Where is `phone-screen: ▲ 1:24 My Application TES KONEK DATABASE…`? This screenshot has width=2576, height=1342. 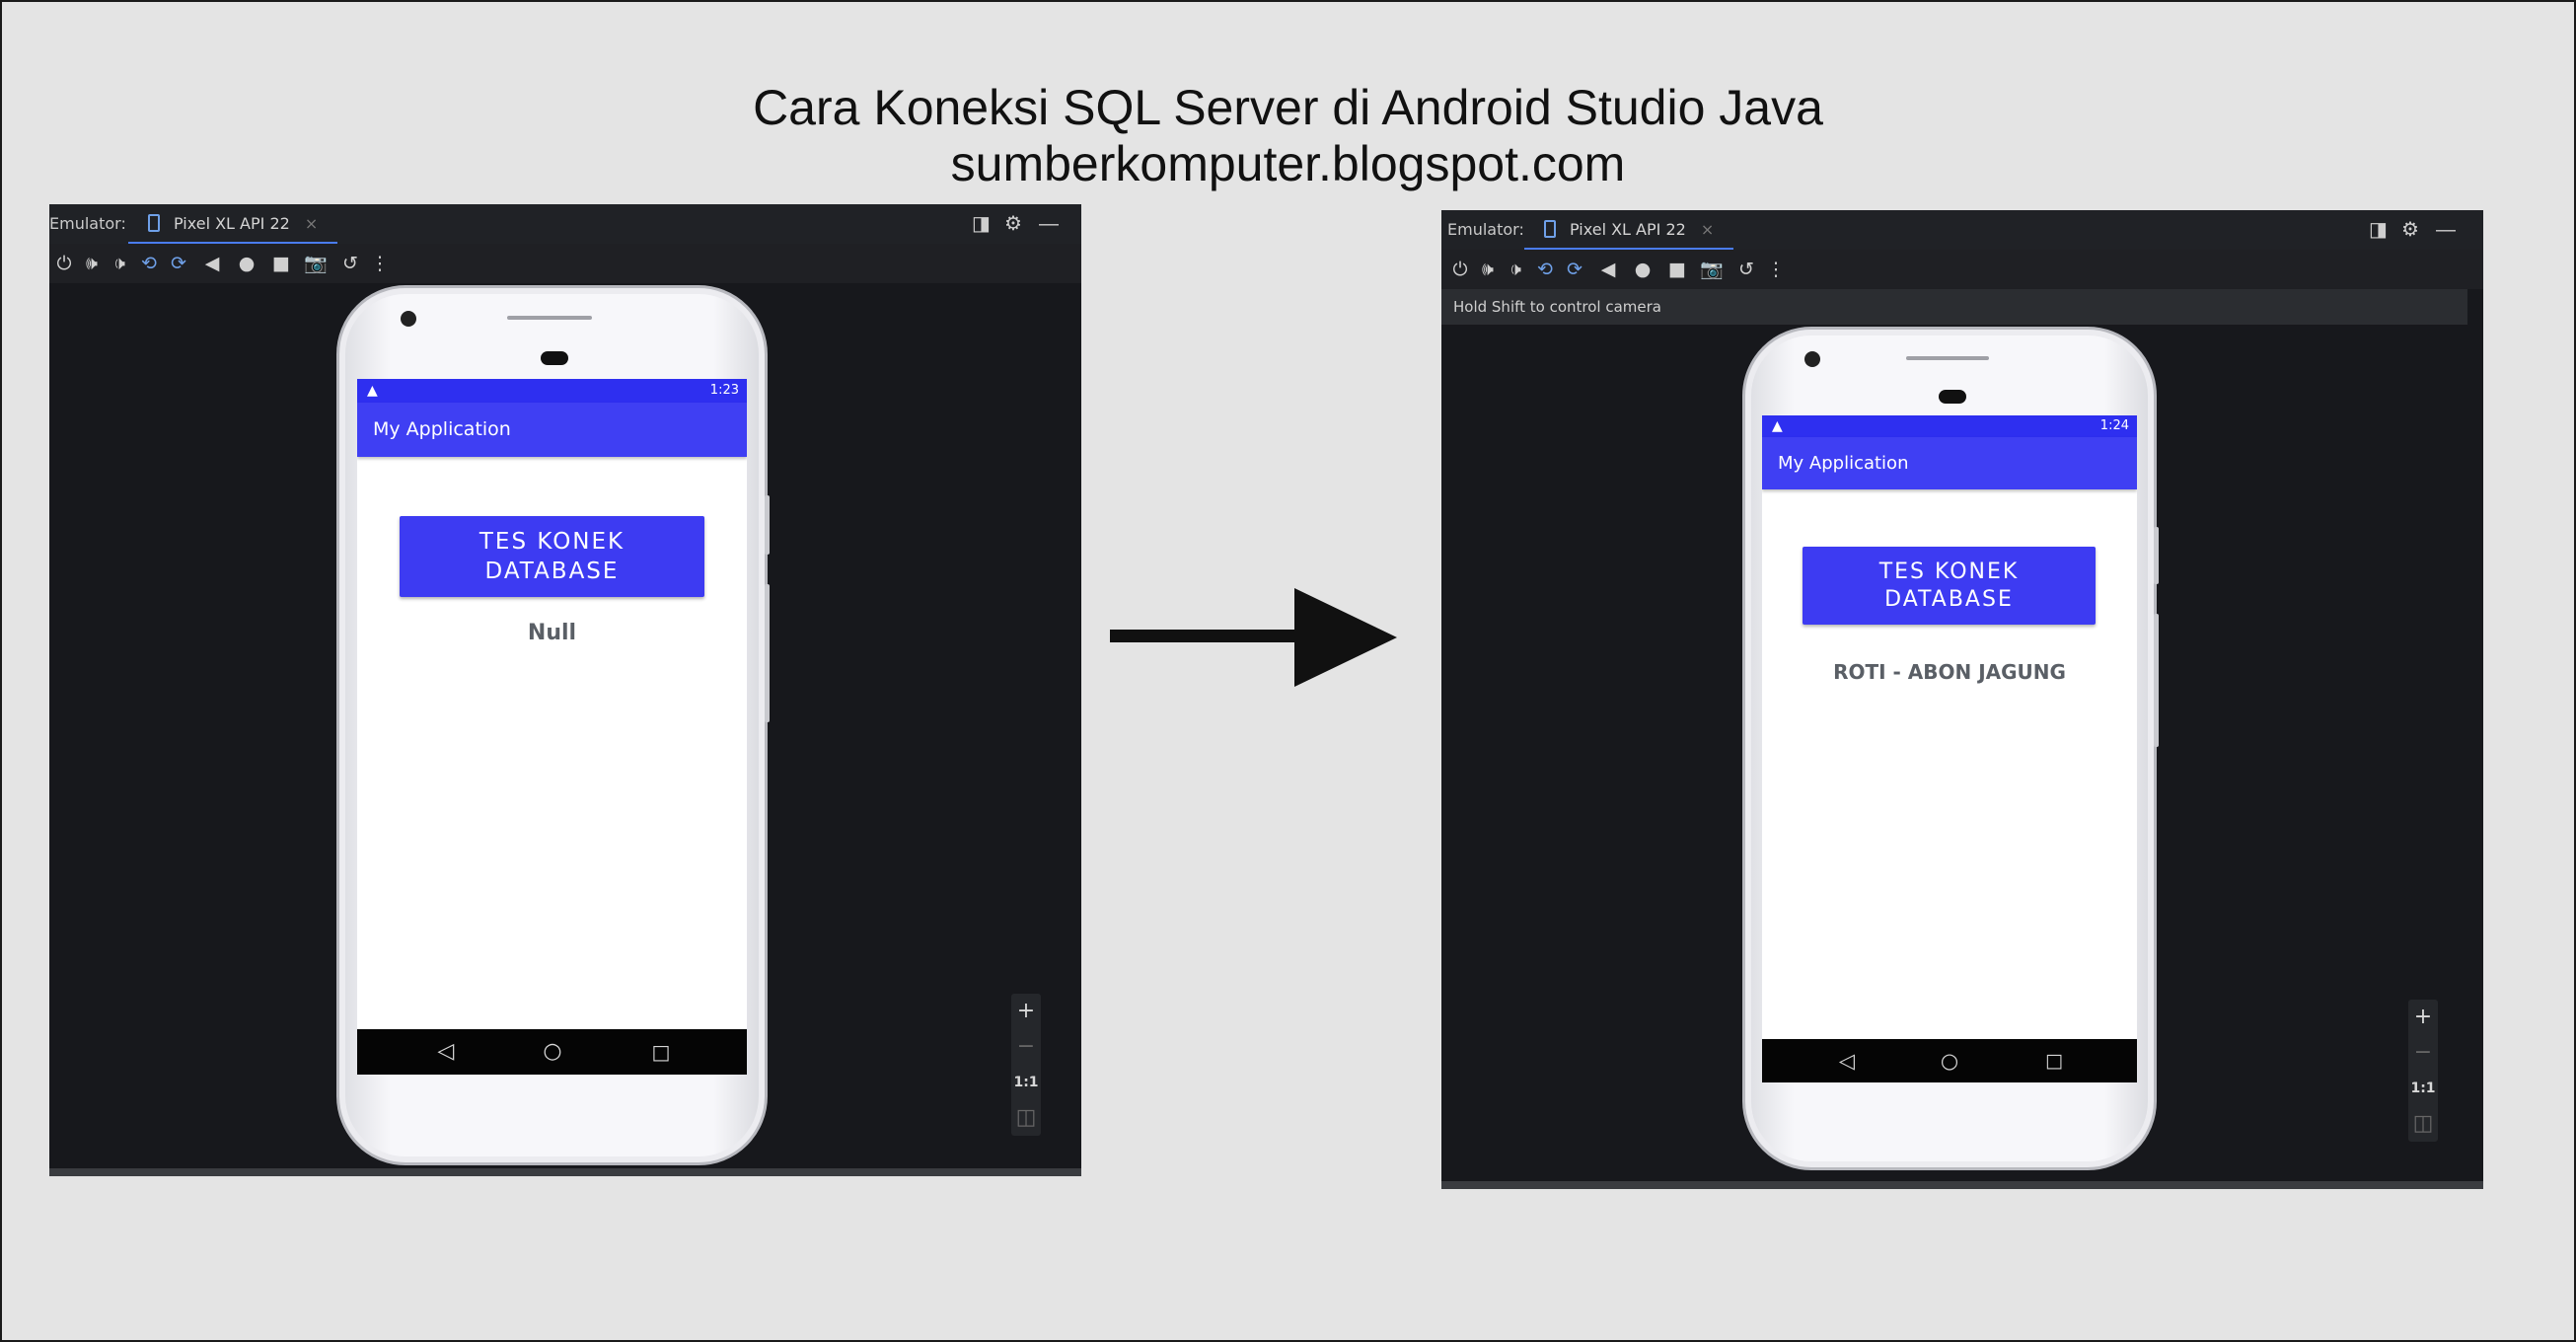
phone-screen: ▲ 1:24 My Application TES KONEK DATABASE… is located at coordinates (1949, 749).